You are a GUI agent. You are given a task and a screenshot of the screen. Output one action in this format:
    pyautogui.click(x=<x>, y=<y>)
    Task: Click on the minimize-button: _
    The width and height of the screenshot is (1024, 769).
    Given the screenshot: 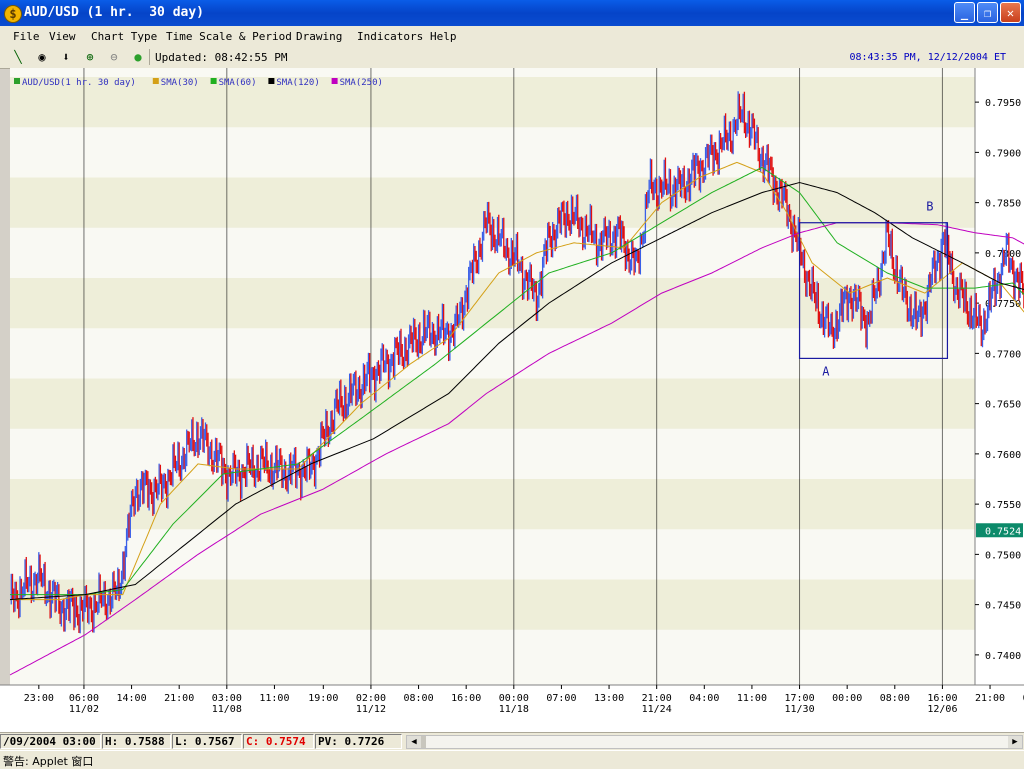 What is the action you would take?
    pyautogui.click(x=964, y=12)
    